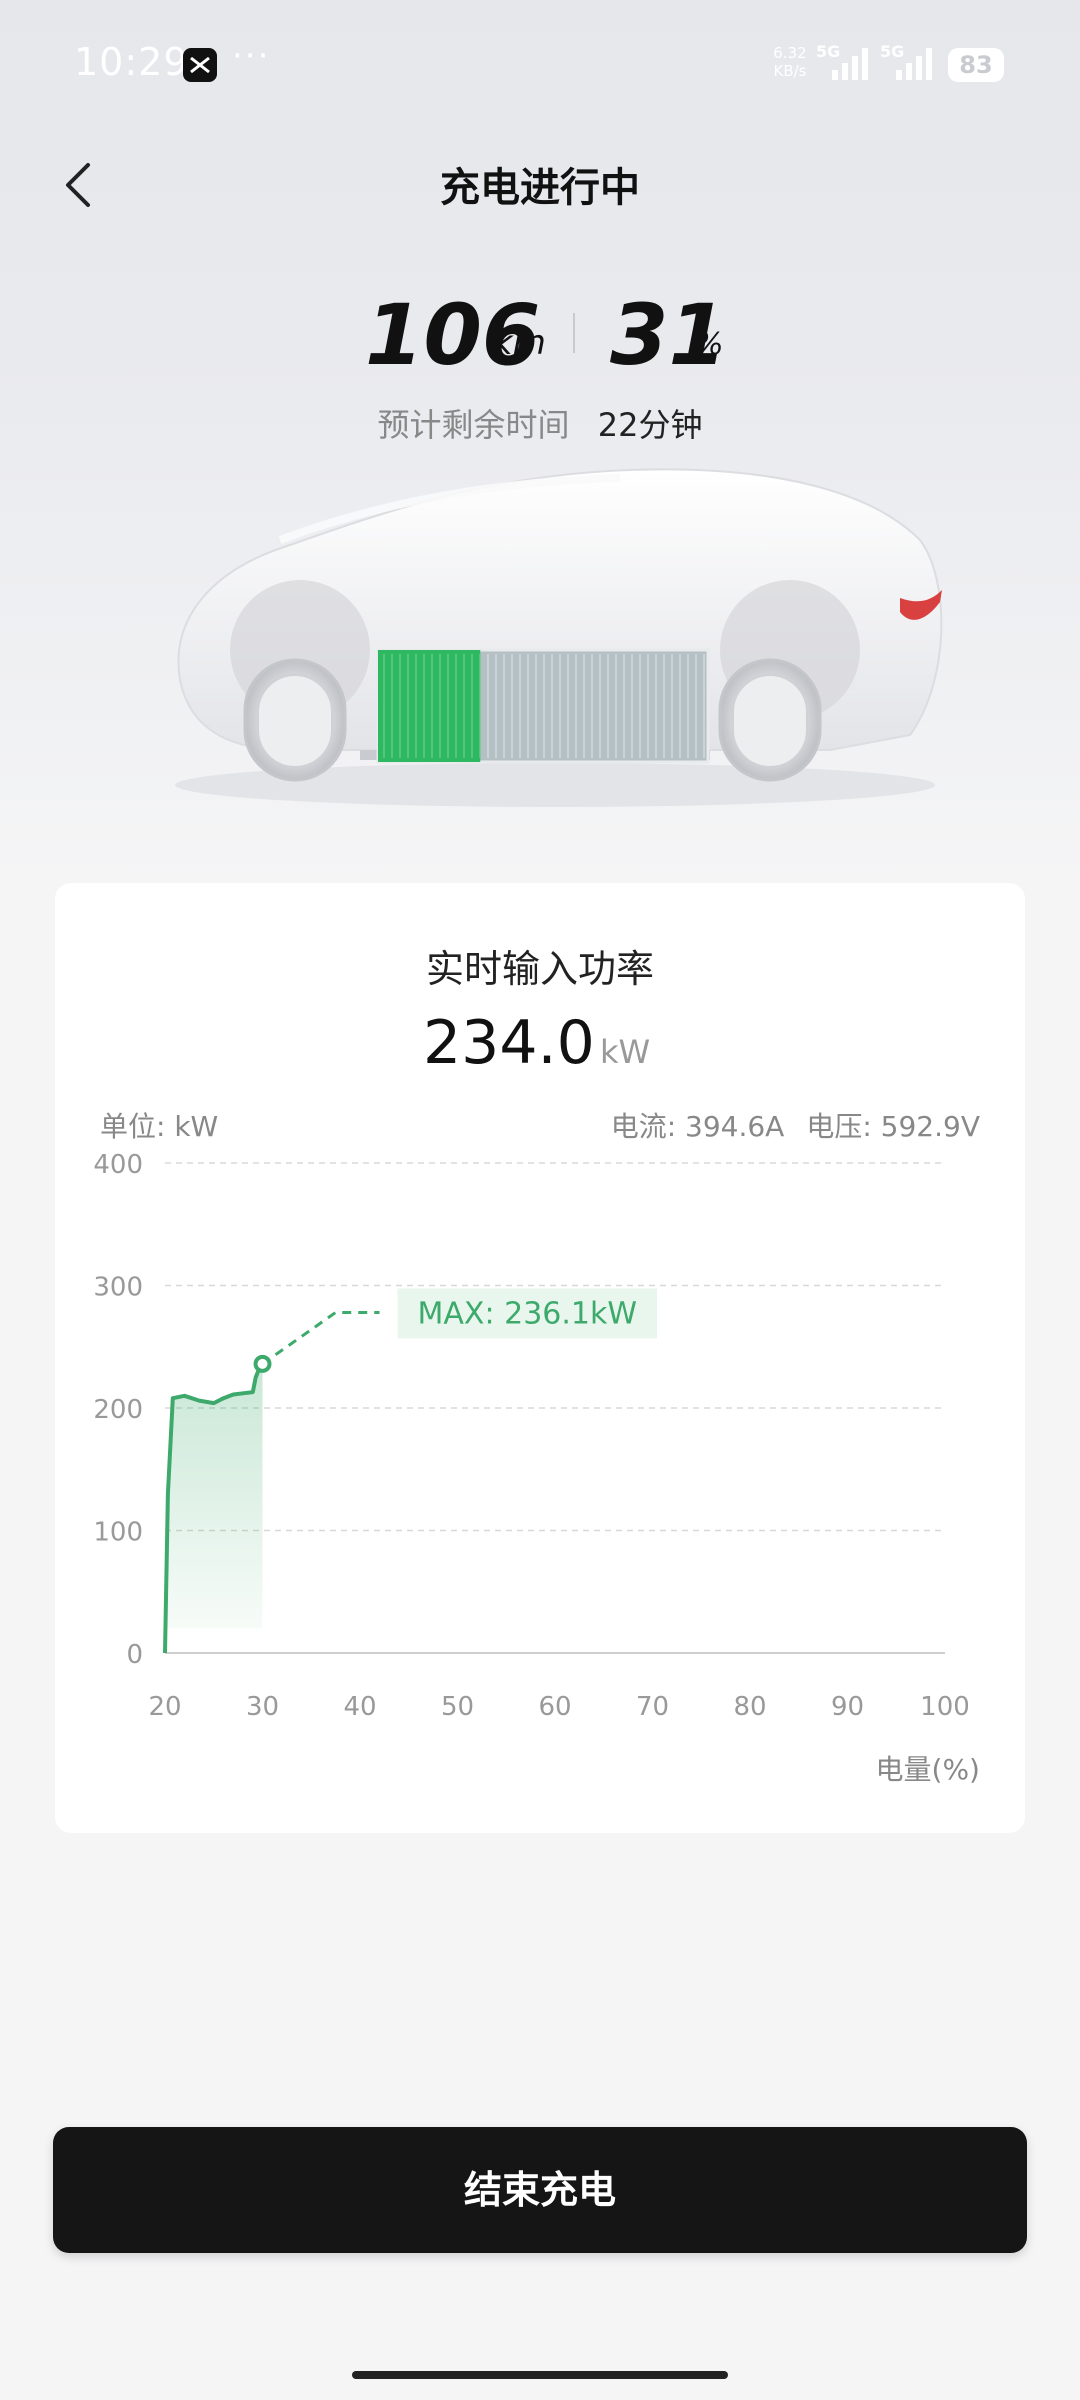 This screenshot has width=1080, height=2400. I want to click on y-tick-label: 300, so click(118, 1288).